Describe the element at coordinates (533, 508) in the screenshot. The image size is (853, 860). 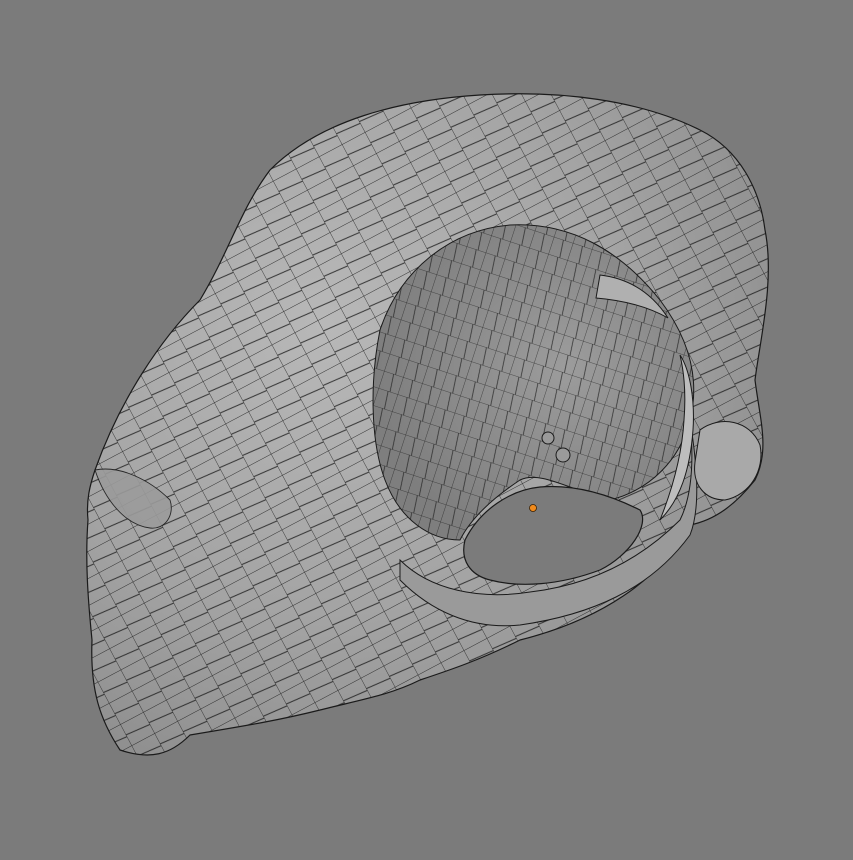
I see `origin-dot-icon` at that location.